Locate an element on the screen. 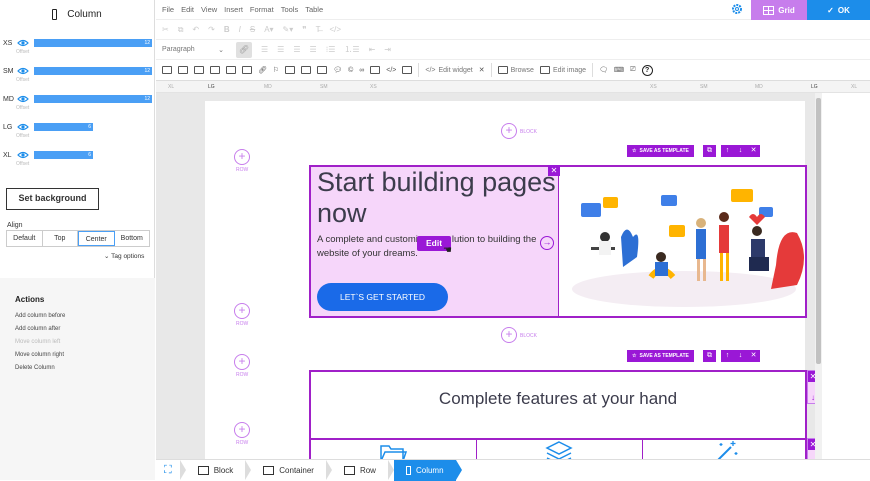  shortcuts-icon: ⌨ is located at coordinates (619, 70).